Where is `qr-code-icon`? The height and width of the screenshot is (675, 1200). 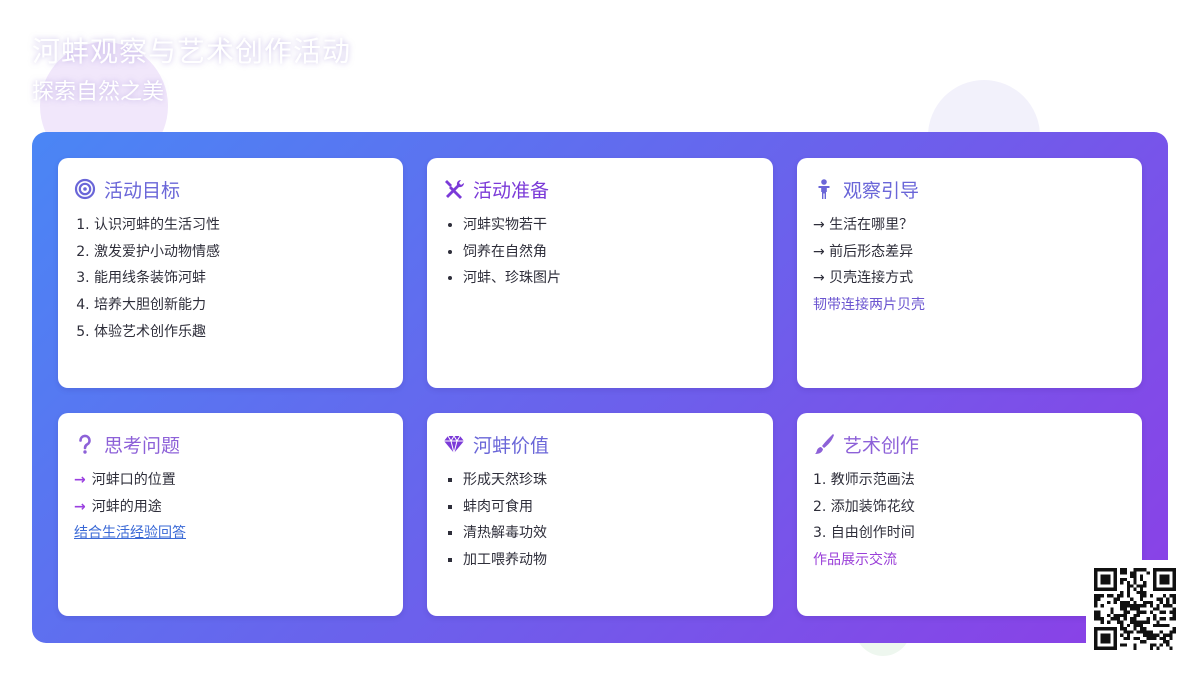
qr-code-icon is located at coordinates (1135, 609).